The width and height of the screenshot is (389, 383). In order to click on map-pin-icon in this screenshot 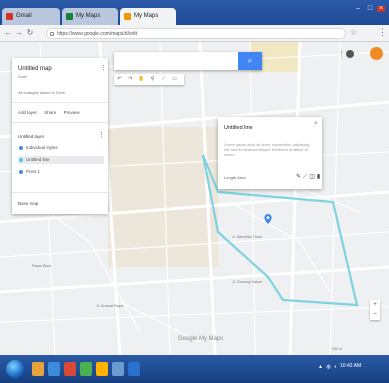, I will do `click(268, 219)`.